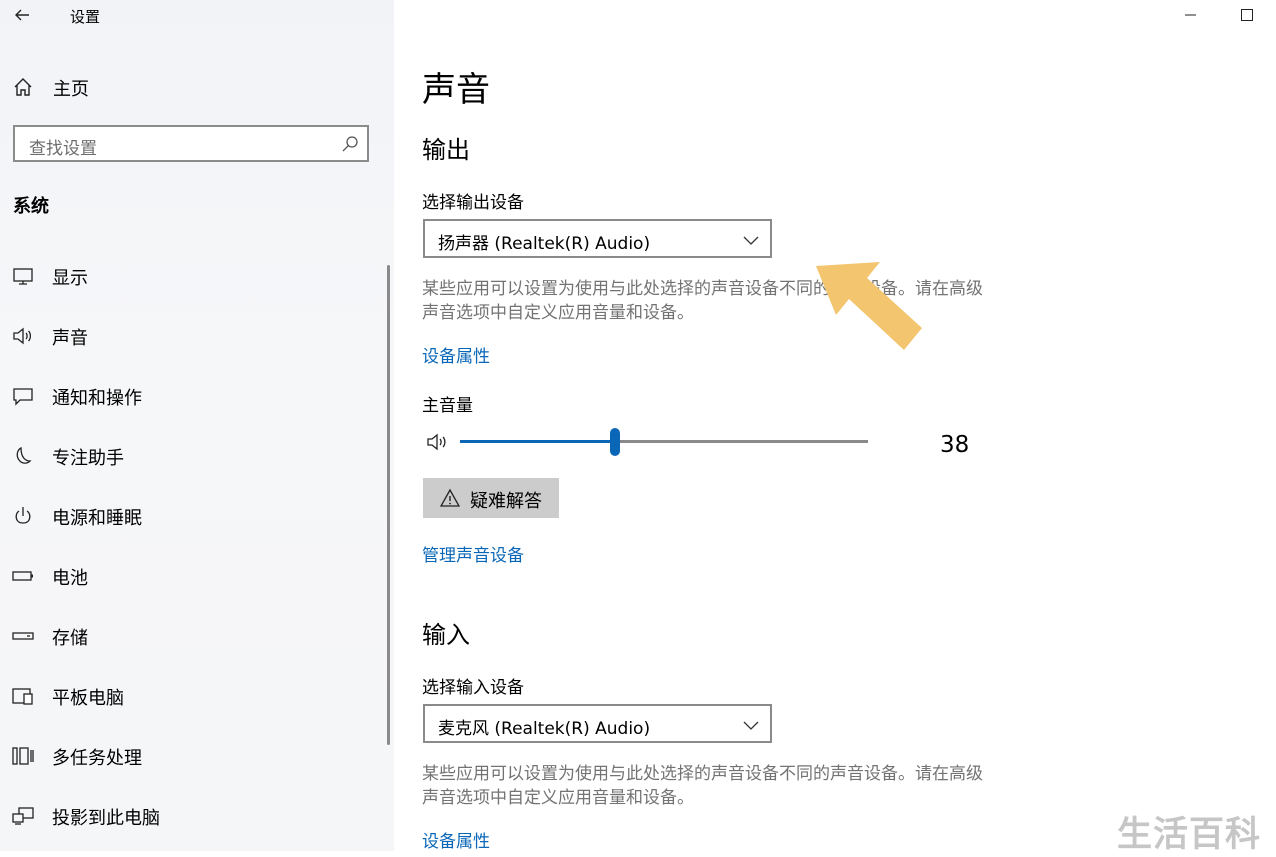  I want to click on search-placeholder: 查找设置, so click(63, 149).